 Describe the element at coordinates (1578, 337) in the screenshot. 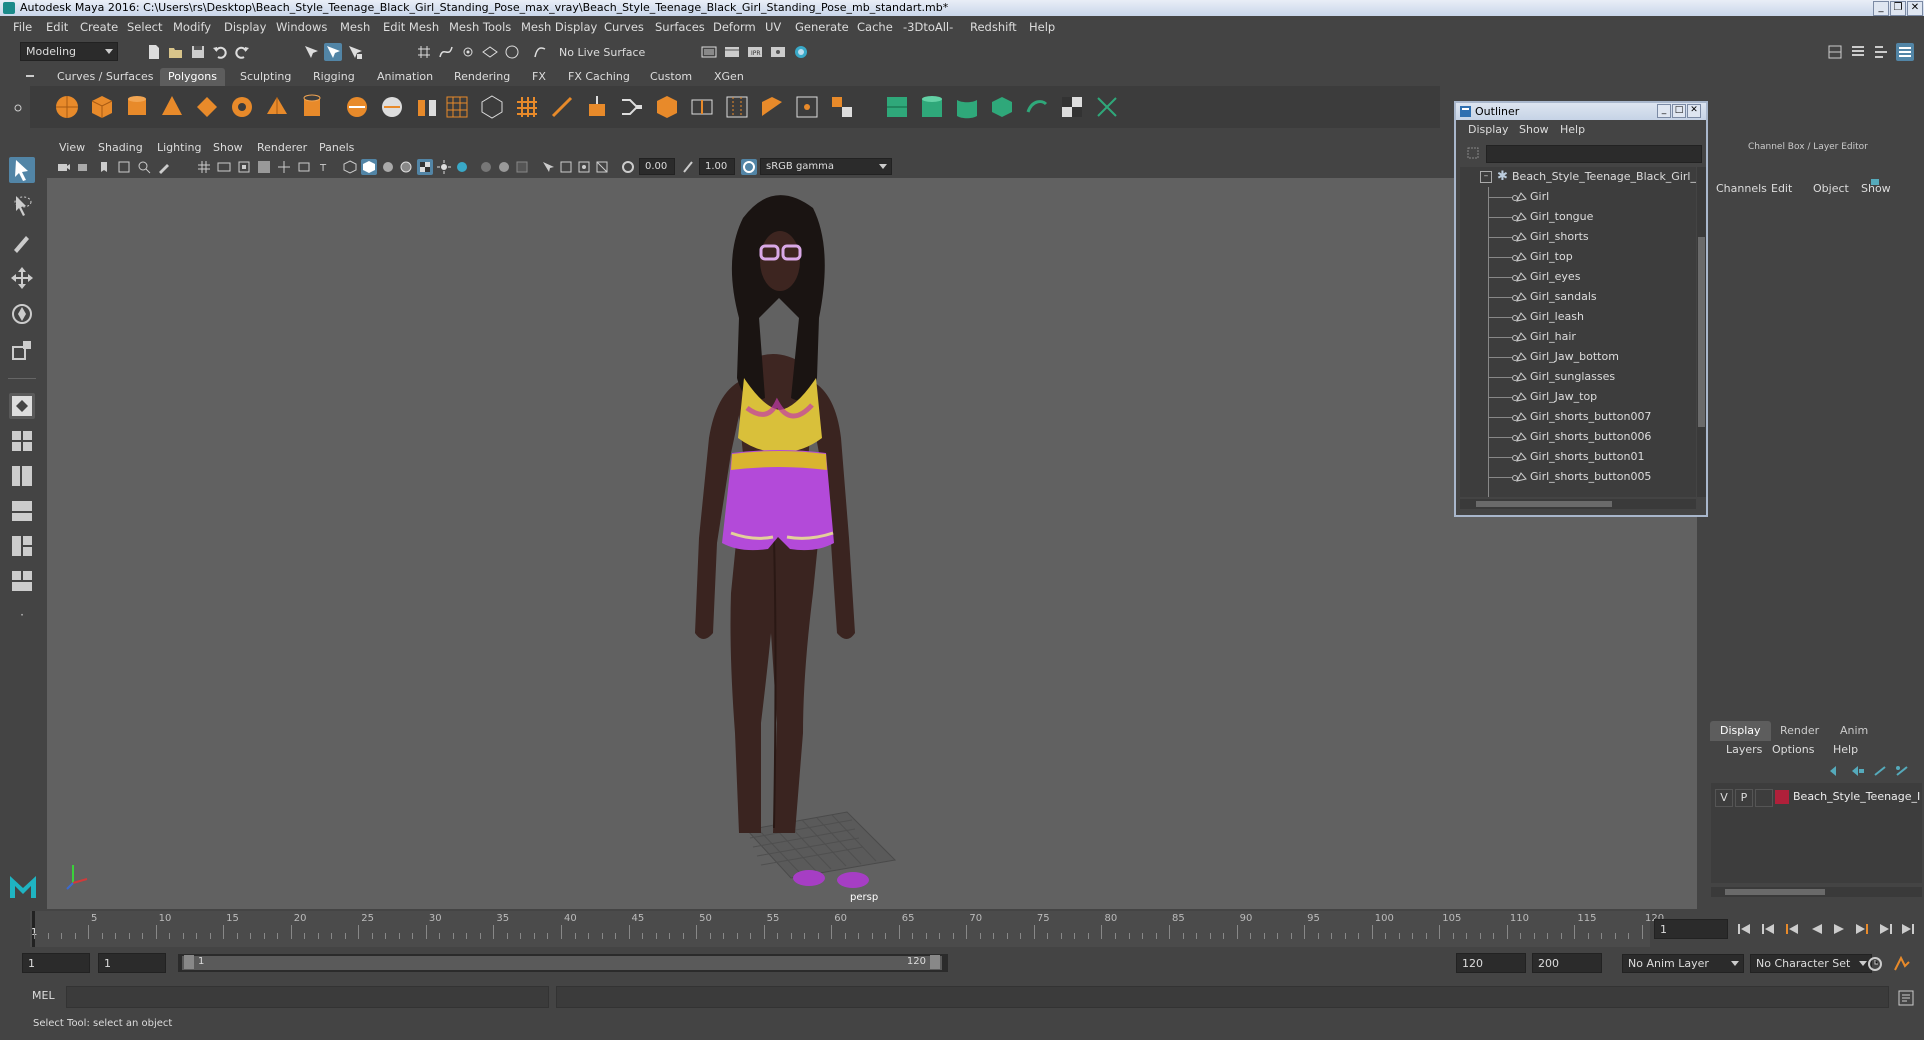

I see `outliner-item: Girl_hair` at that location.